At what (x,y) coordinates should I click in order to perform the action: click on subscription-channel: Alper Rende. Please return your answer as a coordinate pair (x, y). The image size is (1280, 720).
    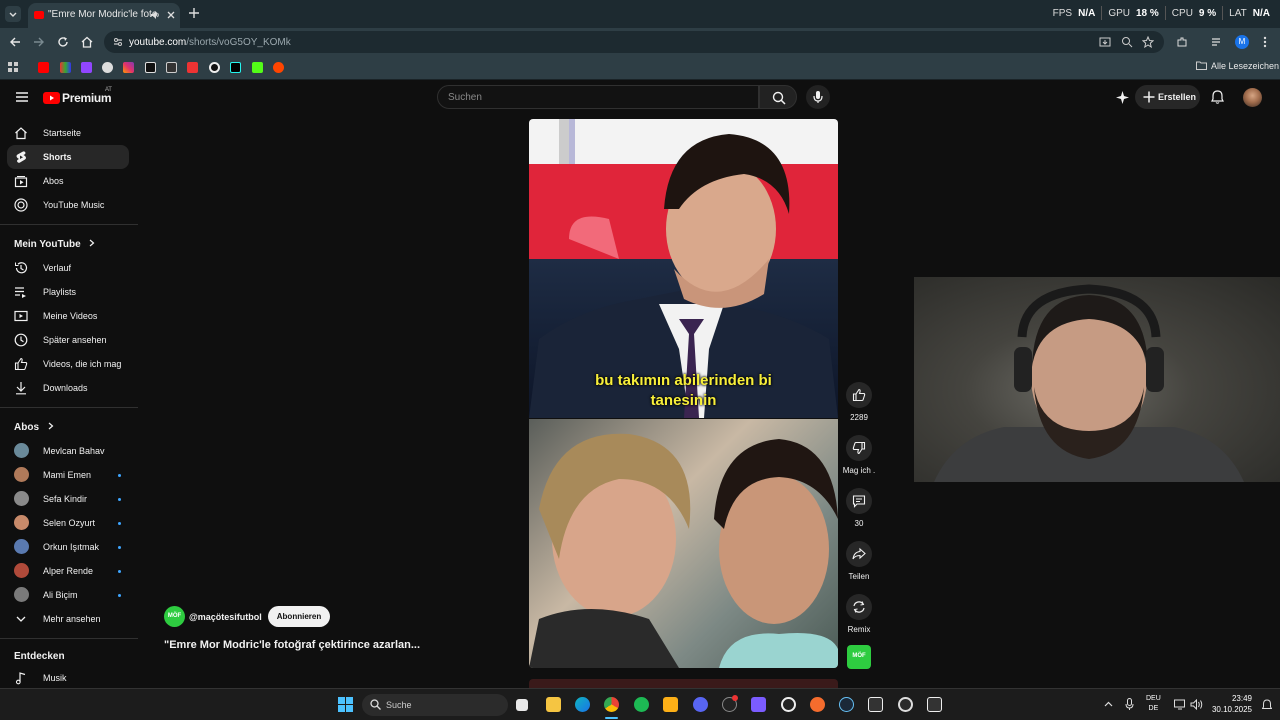
    Looking at the image, I should click on (68, 571).